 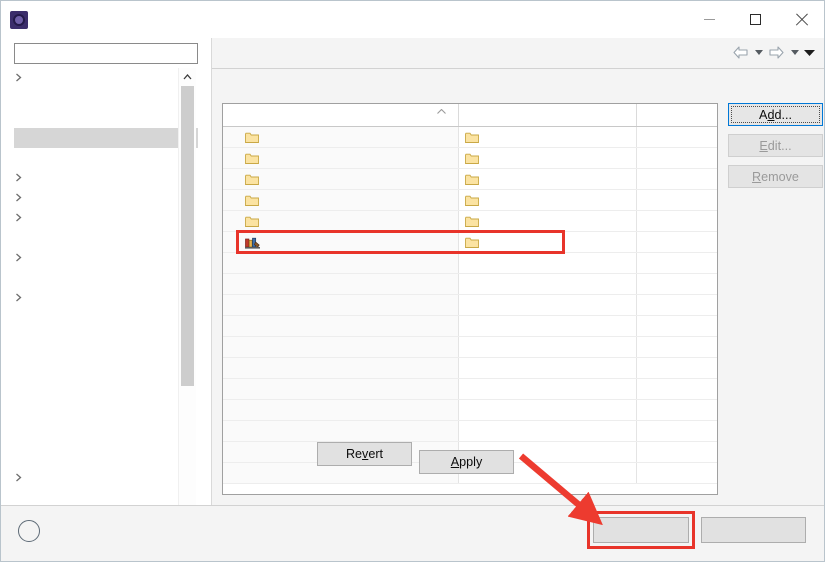 I want to click on sidebar-item-maven, so click(x=106, y=298).